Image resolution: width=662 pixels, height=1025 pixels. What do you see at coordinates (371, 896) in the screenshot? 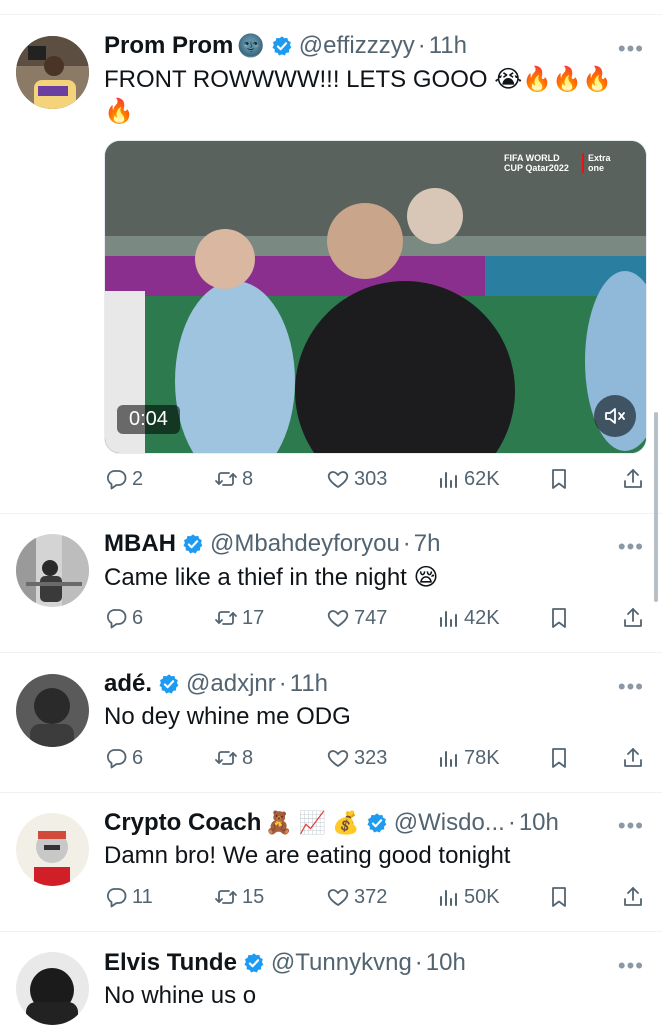
I see `like-count: 372` at bounding box center [371, 896].